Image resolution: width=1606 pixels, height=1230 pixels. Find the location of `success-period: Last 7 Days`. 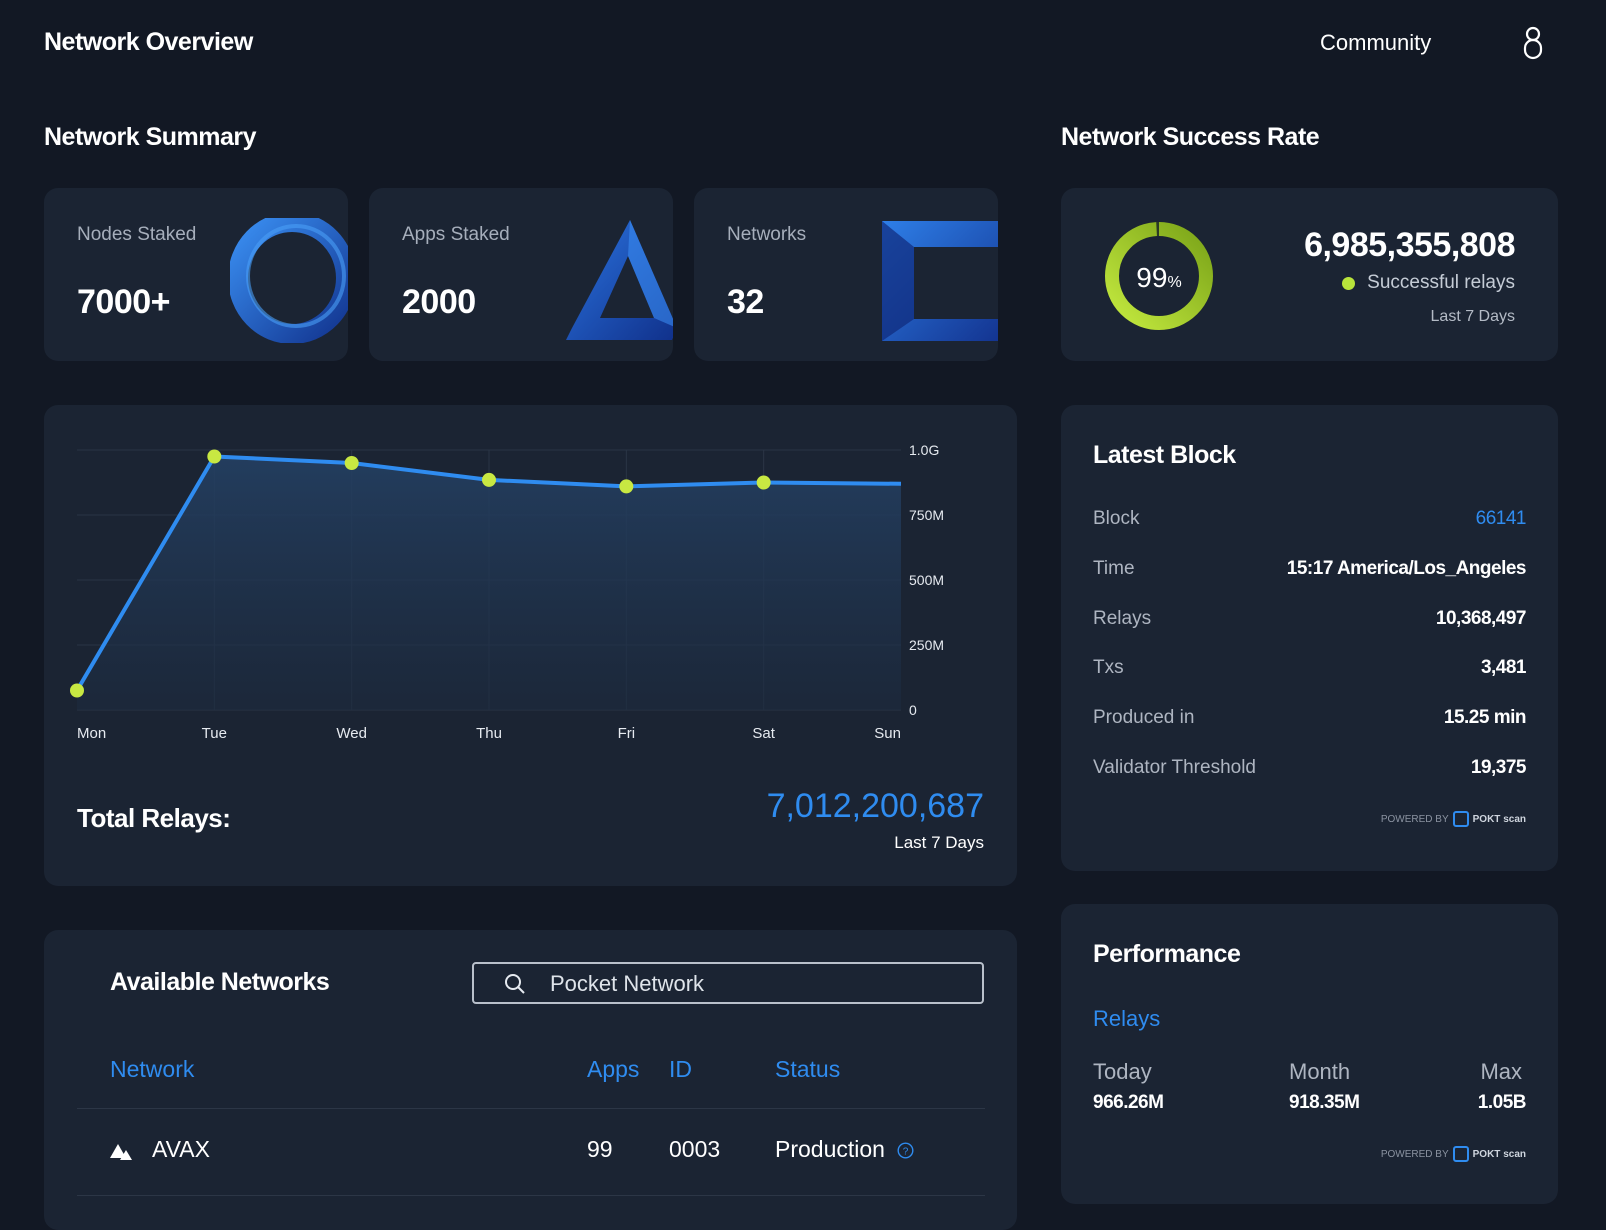

success-period: Last 7 Days is located at coordinates (1472, 316).